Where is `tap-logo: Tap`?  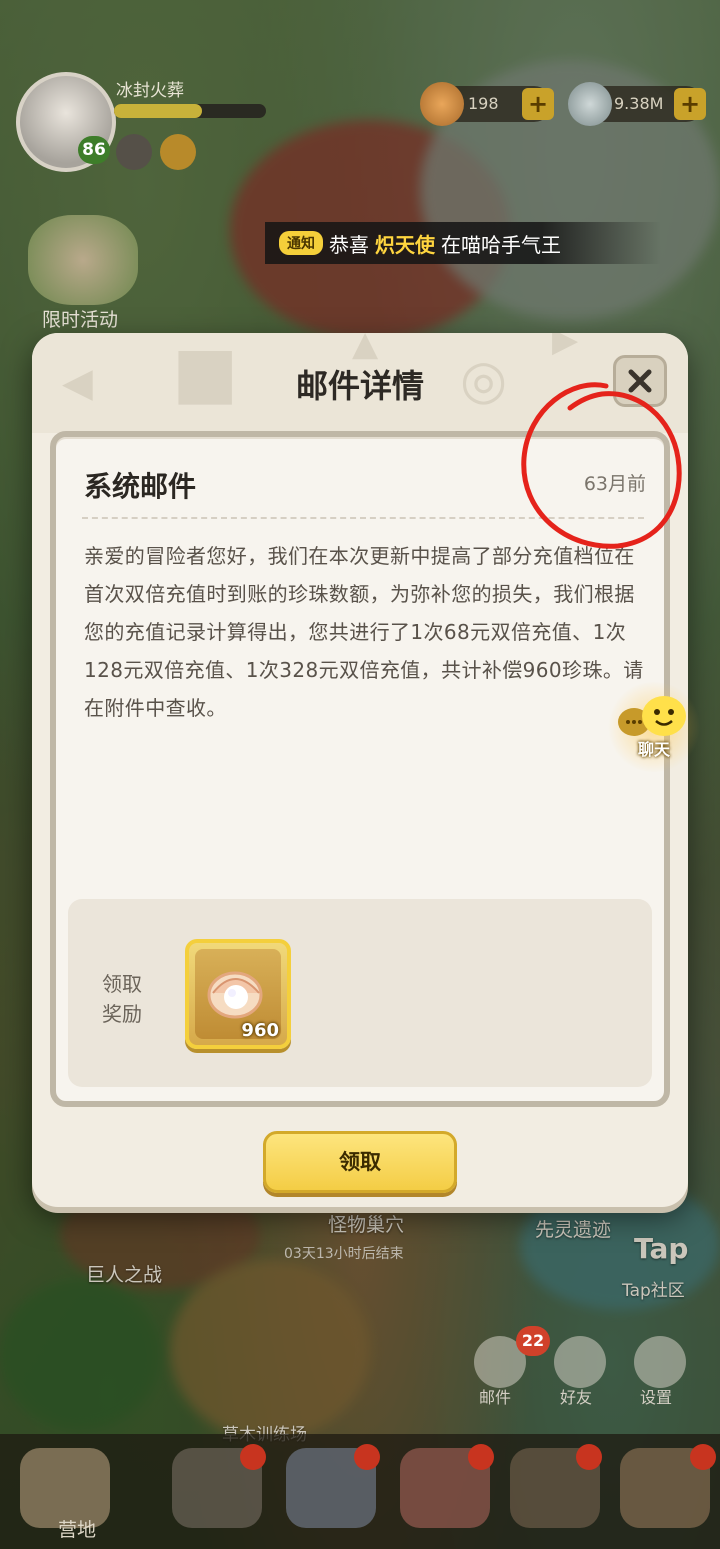 tap-logo: Tap is located at coordinates (661, 1248).